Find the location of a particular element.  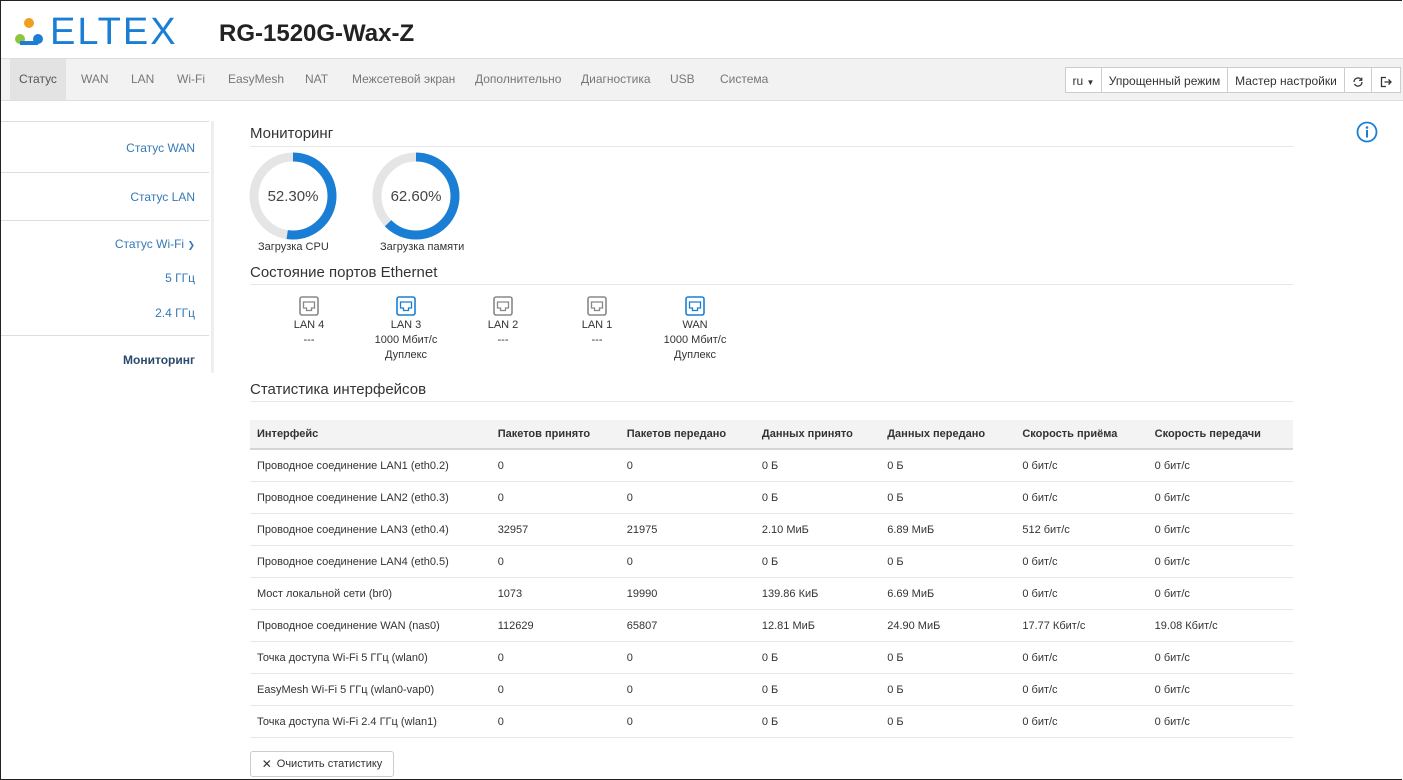

ethernet-port: WAN 1000 Мбит/с Дуплекс is located at coordinates (695, 329).